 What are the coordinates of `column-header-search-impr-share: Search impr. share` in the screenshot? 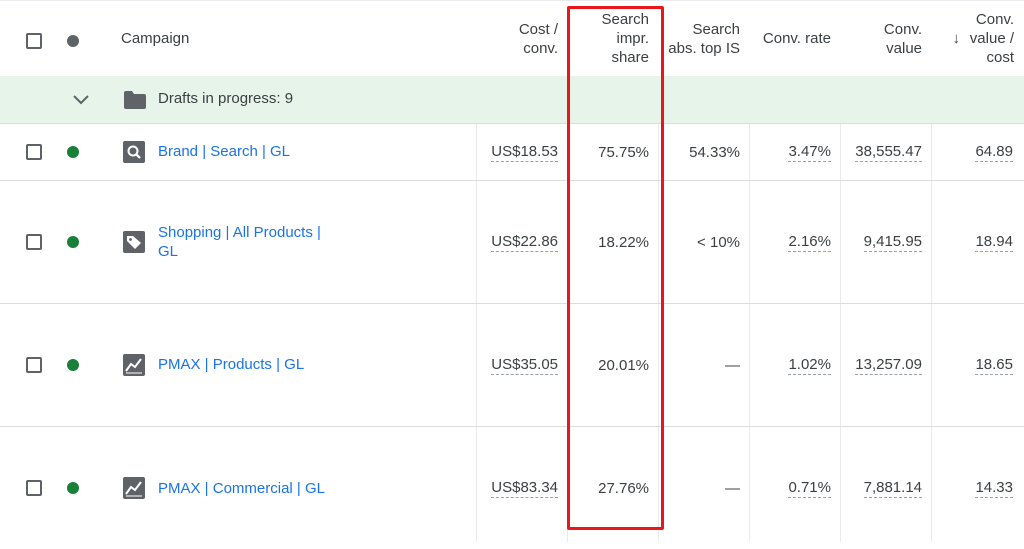 It's located at (608, 38).